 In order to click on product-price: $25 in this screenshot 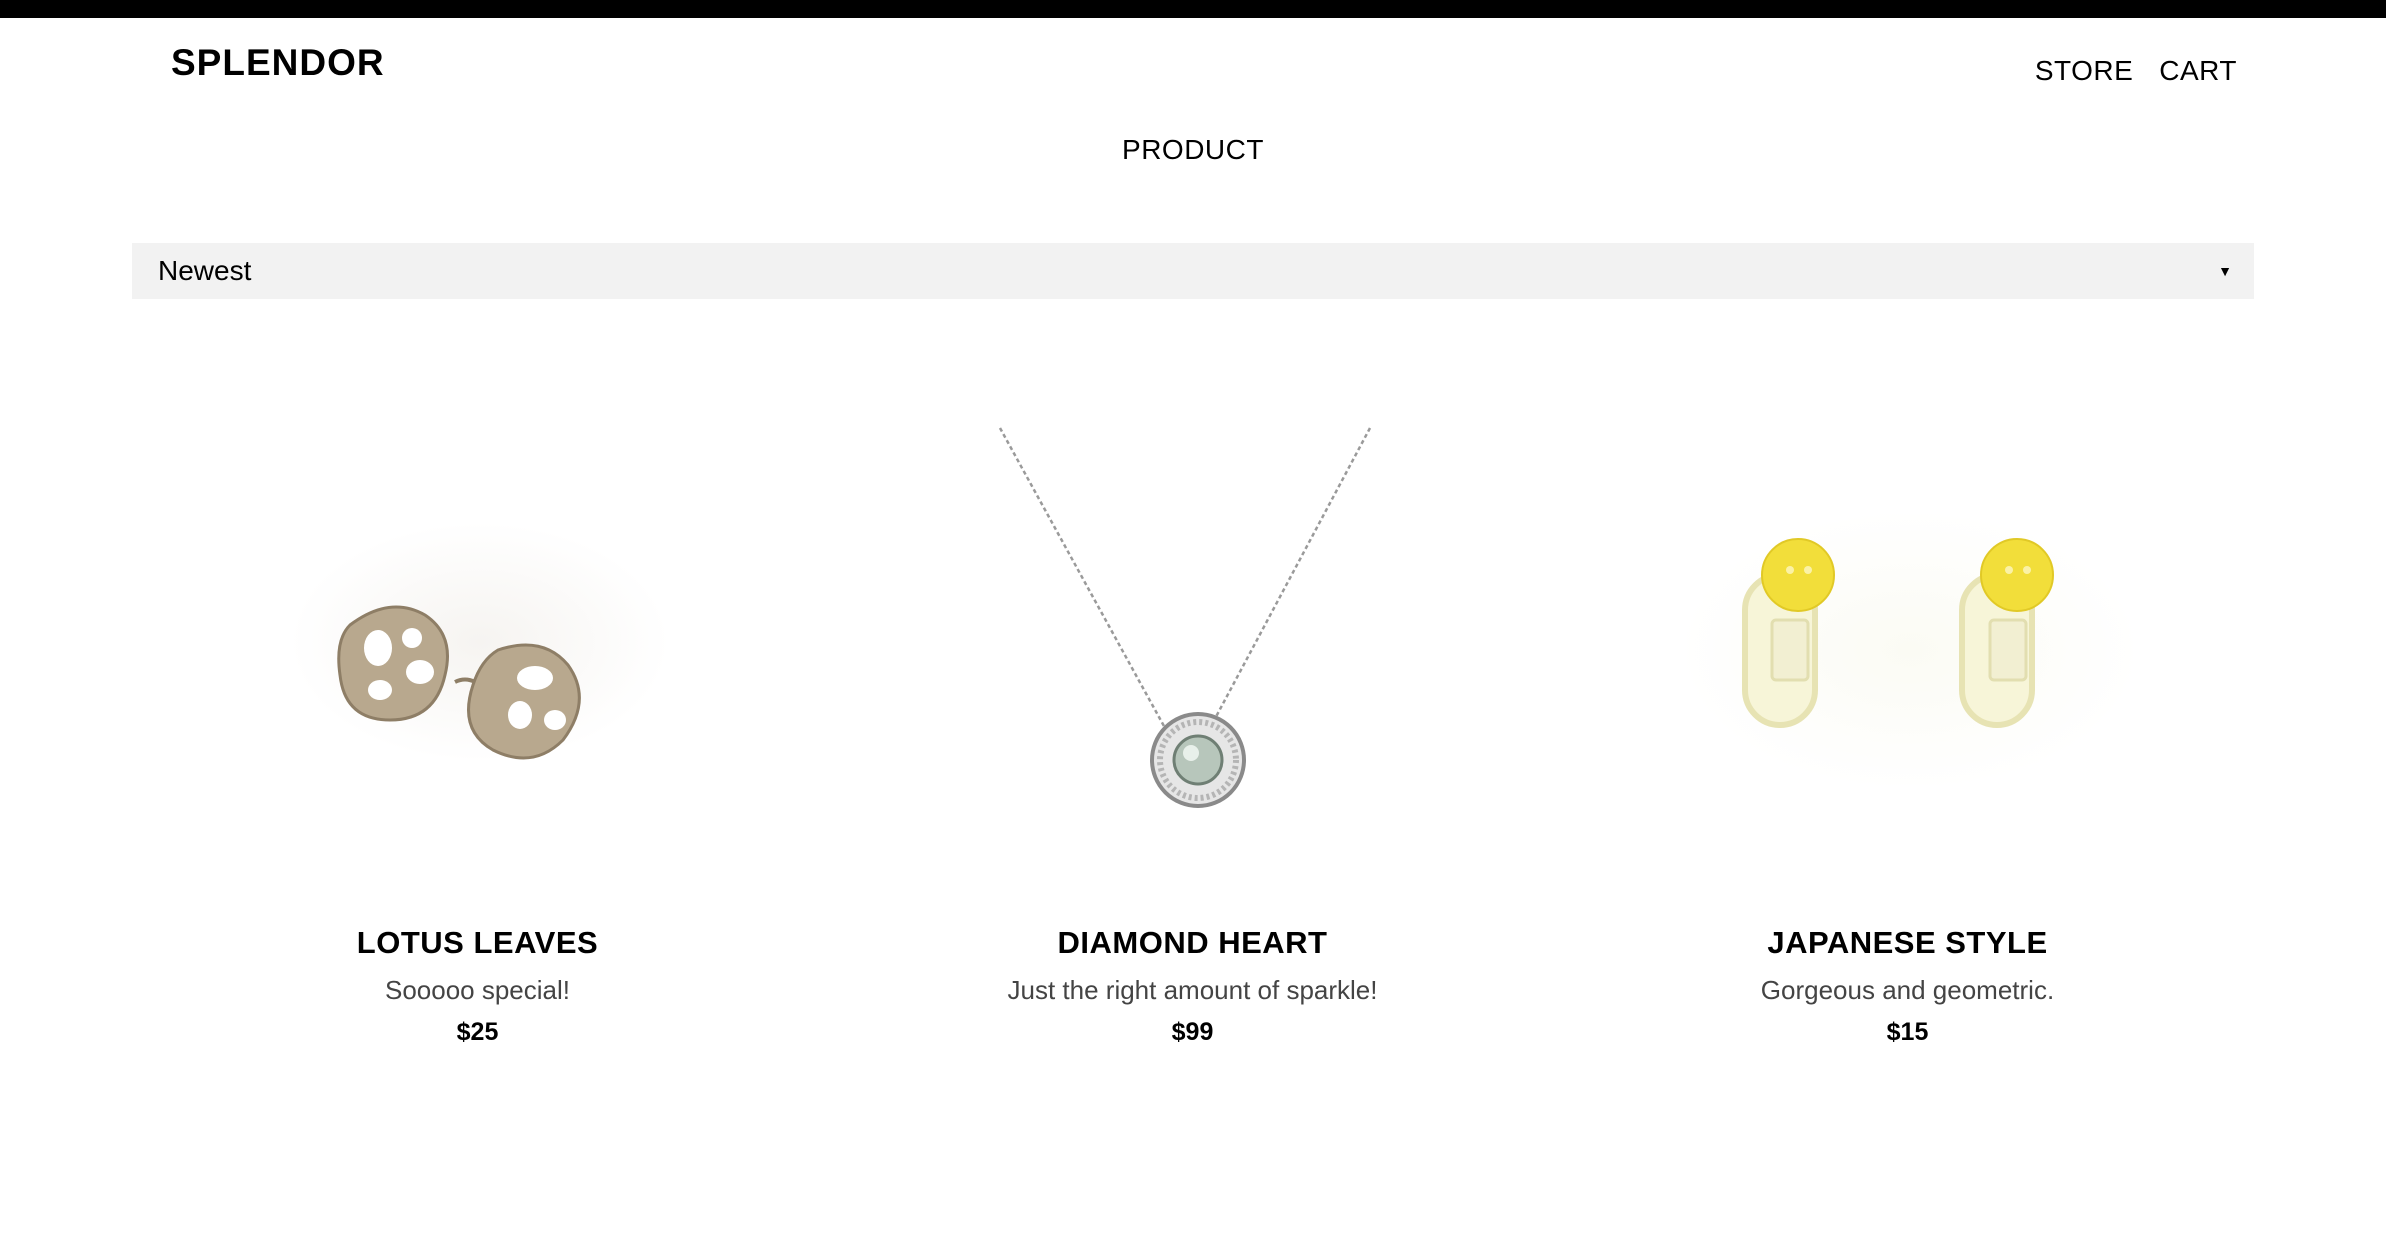, I will do `click(477, 1032)`.